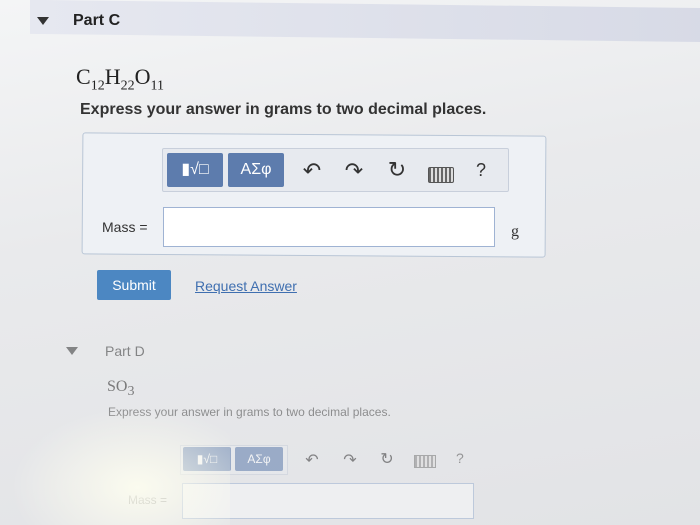 This screenshot has height=525, width=700. What do you see at coordinates (125, 227) in the screenshot?
I see `mass-label: Mass =` at bounding box center [125, 227].